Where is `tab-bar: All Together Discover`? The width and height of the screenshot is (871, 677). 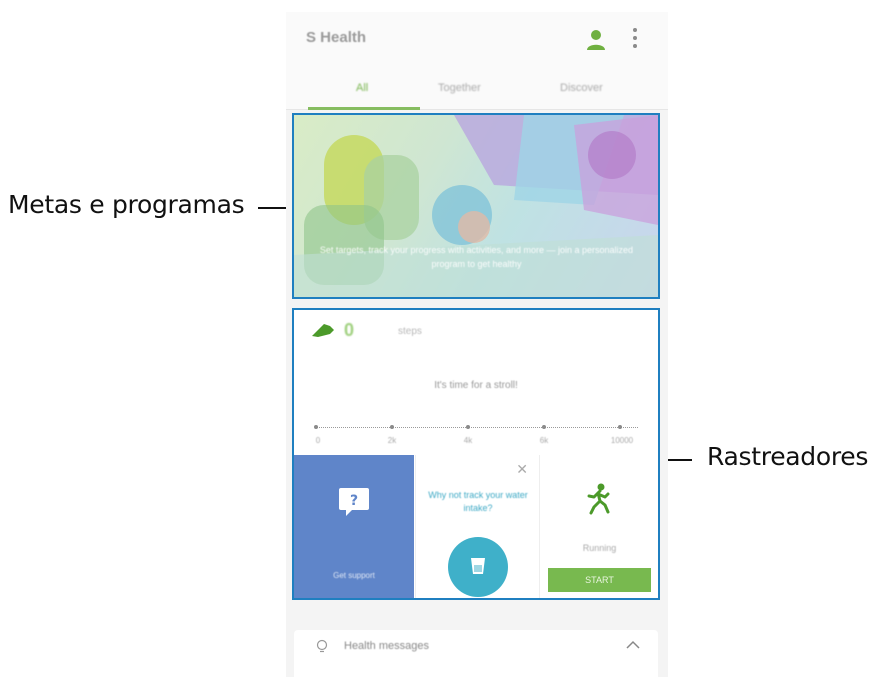 tab-bar: All Together Discover is located at coordinates (477, 90).